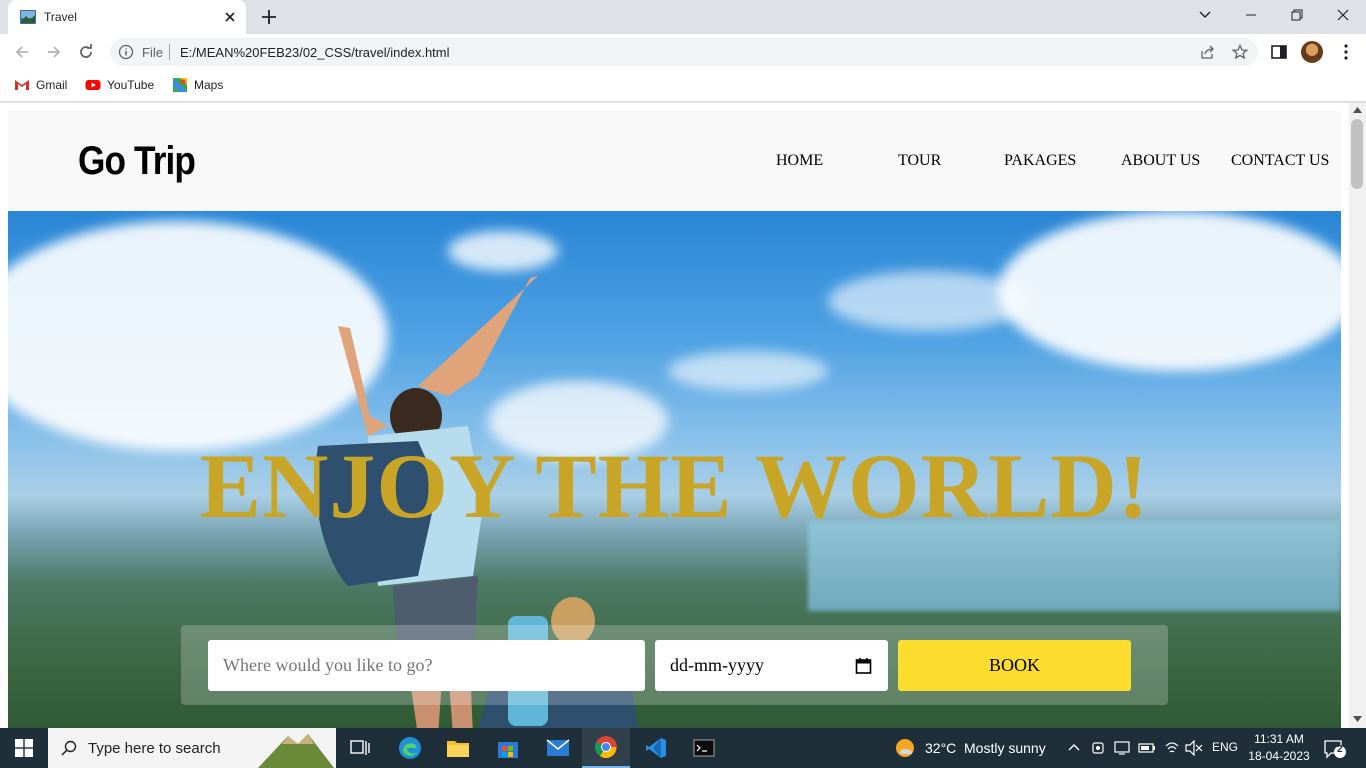 This screenshot has height=768, width=1366. Describe the element at coordinates (152, 52) in the screenshot. I see `url-scheme-label: File` at that location.